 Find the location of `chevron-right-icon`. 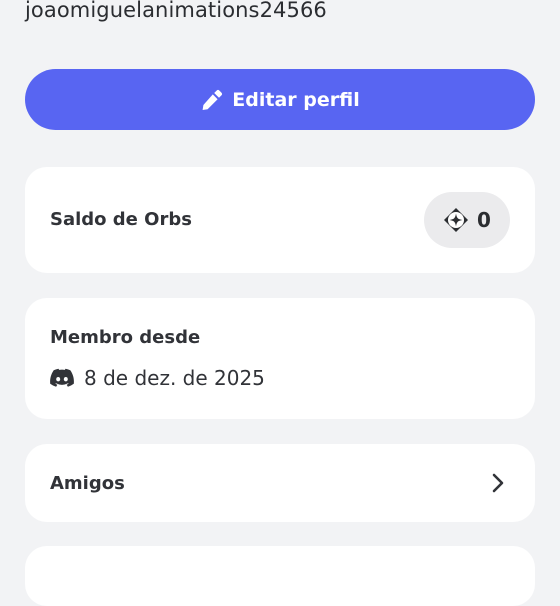

chevron-right-icon is located at coordinates (498, 483).